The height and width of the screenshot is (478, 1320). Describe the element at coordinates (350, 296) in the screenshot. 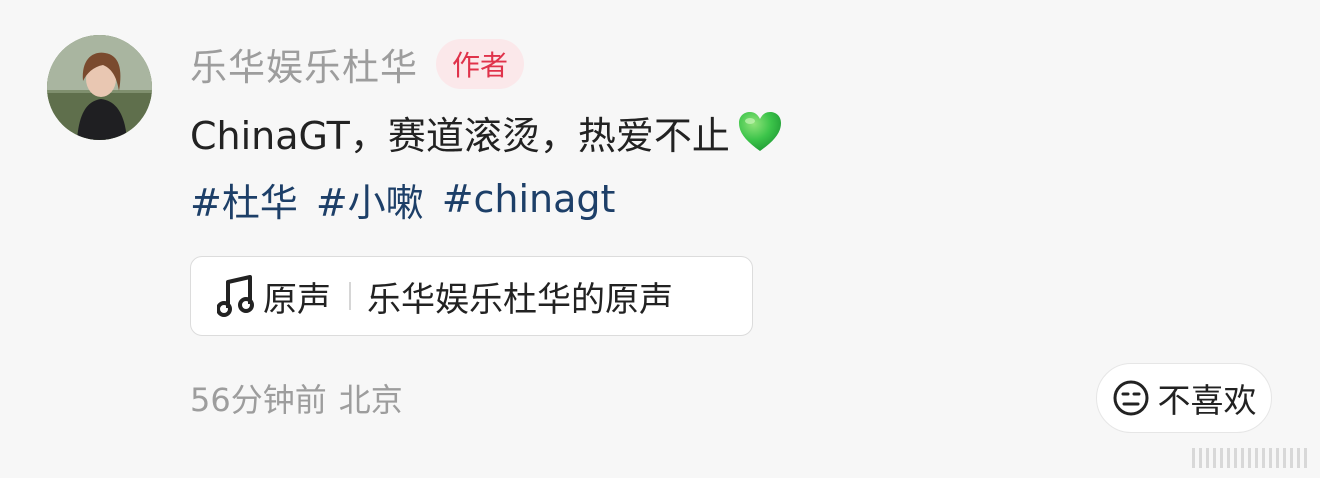

I see `music-divider` at that location.